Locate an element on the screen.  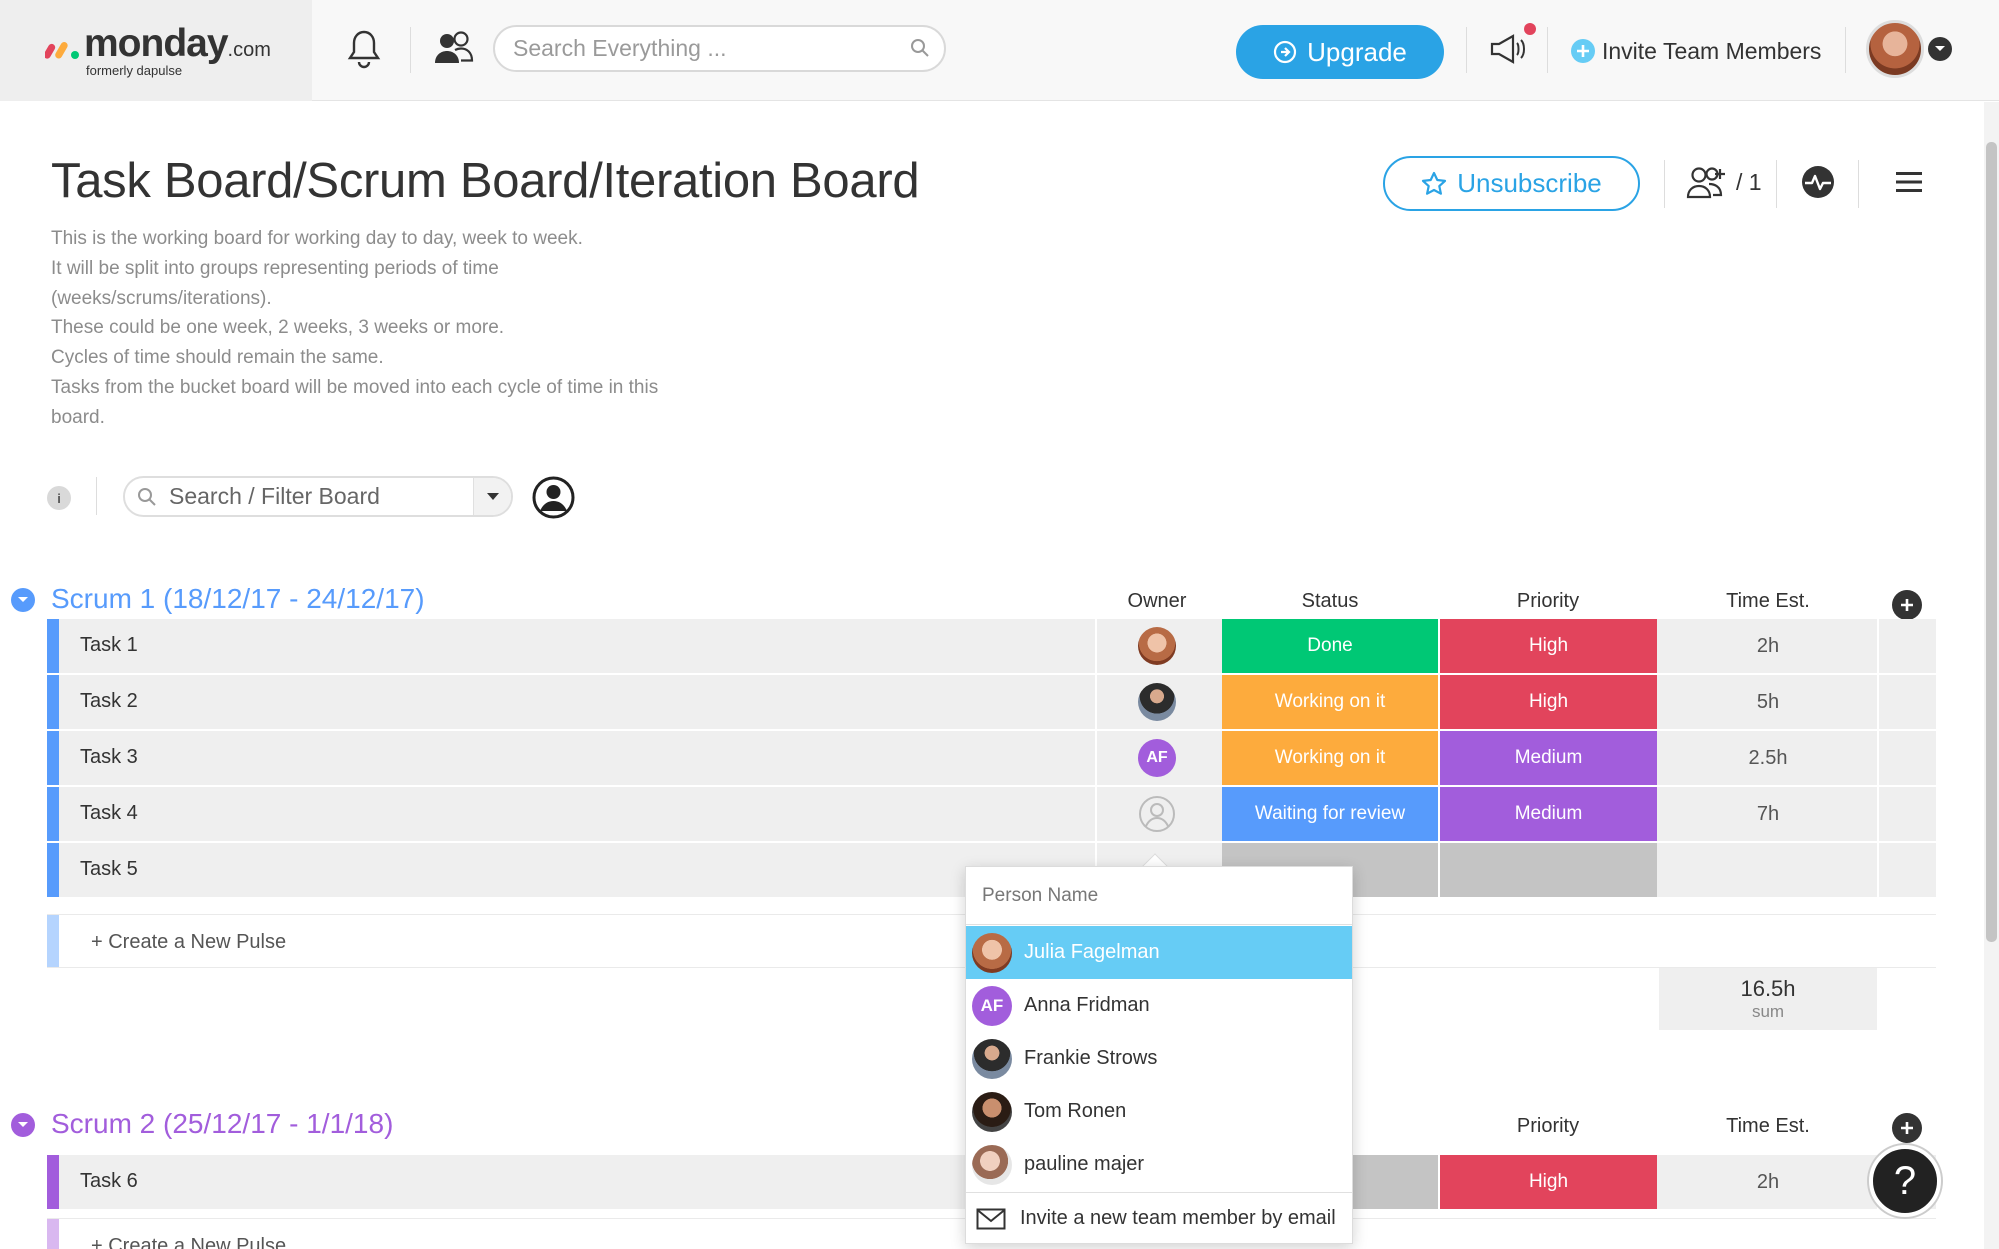
help-button: ? is located at coordinates (1905, 1181).